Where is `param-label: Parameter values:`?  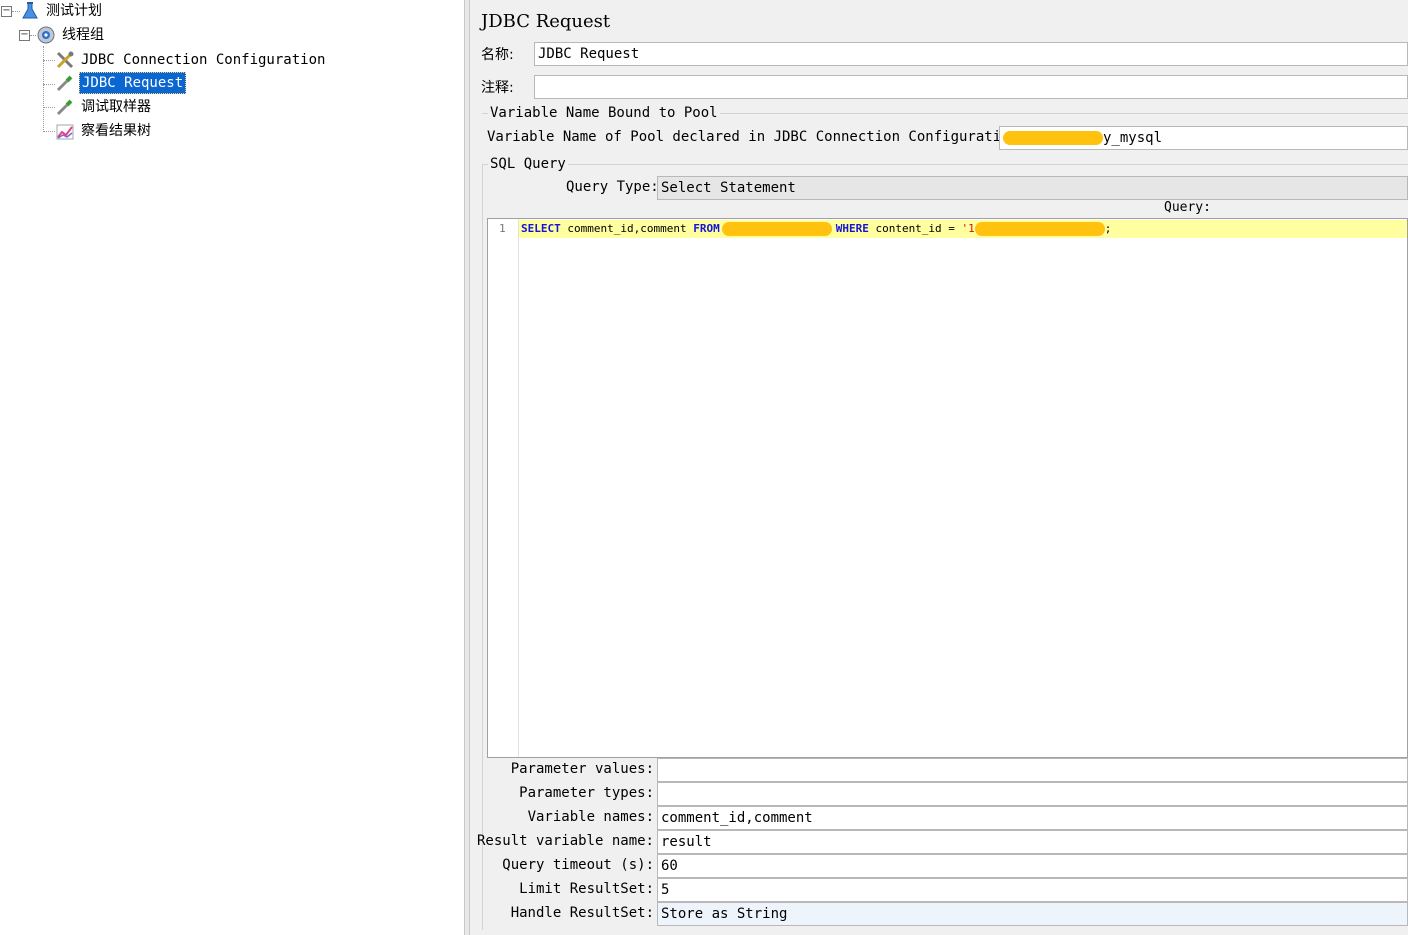
param-label: Parameter values: is located at coordinates (582, 769).